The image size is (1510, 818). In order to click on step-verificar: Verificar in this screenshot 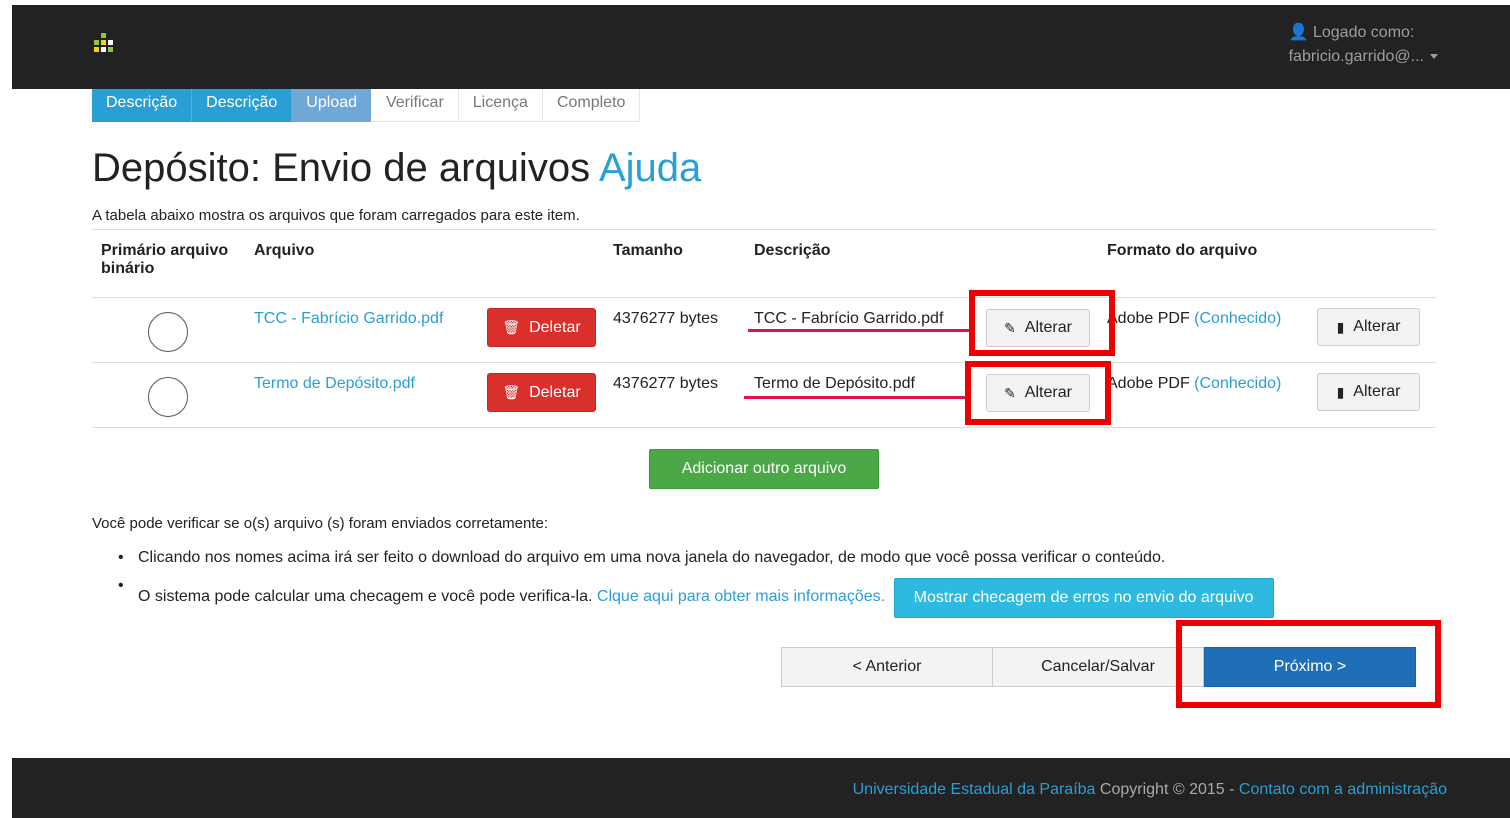, I will do `click(415, 105)`.